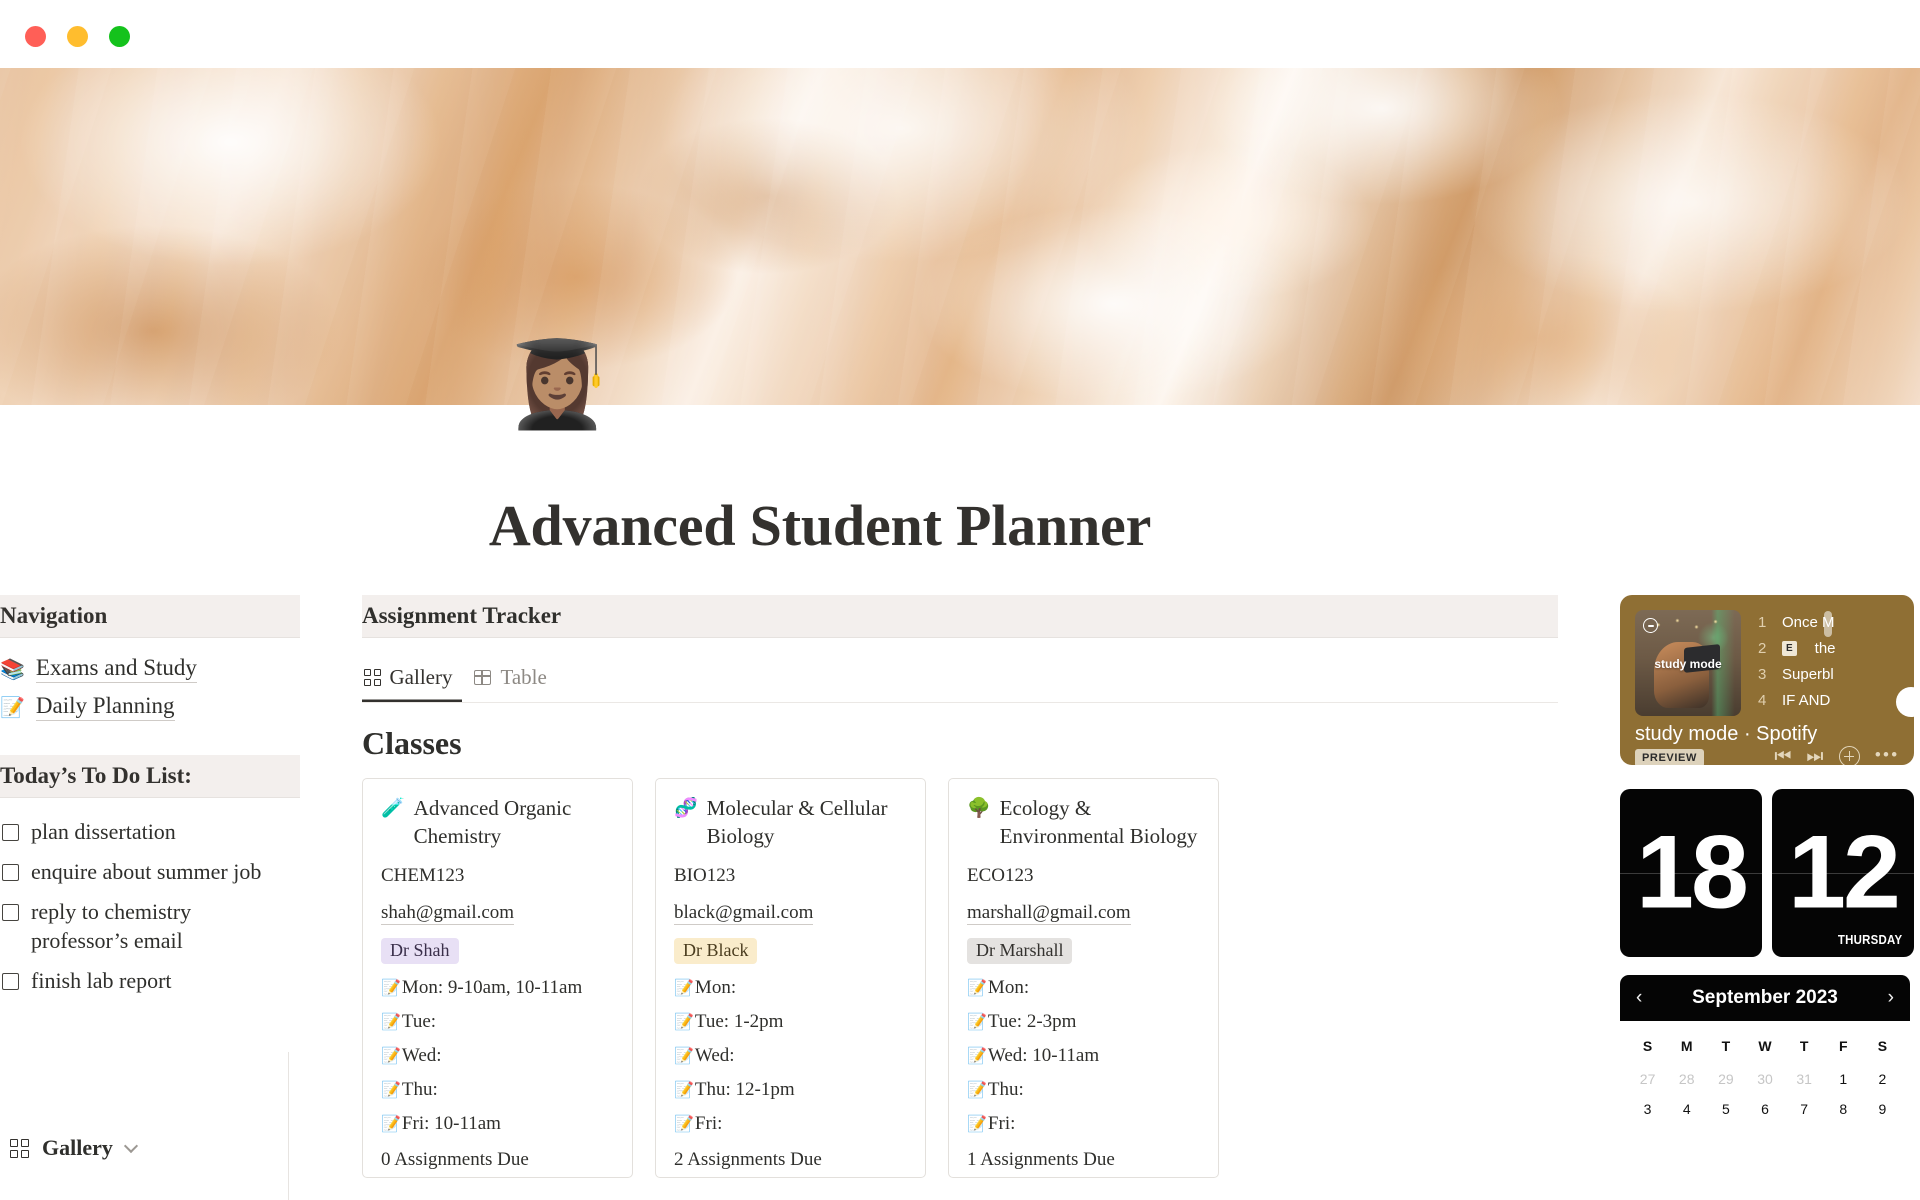  What do you see at coordinates (1049, 913) in the screenshot?
I see `professor-email-link: marshall@gmail.com` at bounding box center [1049, 913].